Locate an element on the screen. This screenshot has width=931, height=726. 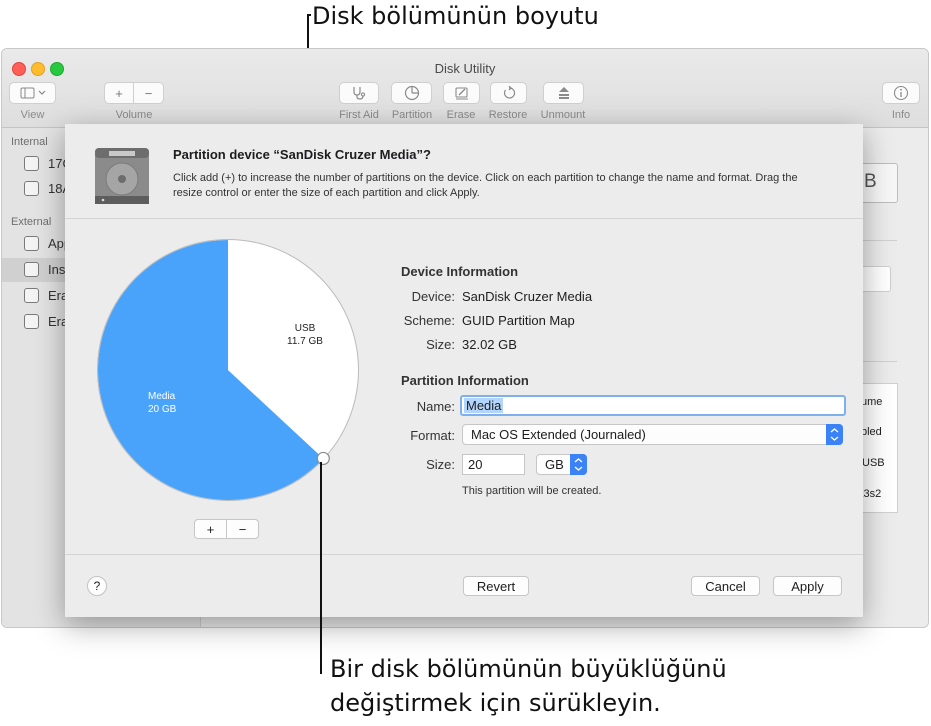
sidebar-toggle-icon is located at coordinates (32, 93).